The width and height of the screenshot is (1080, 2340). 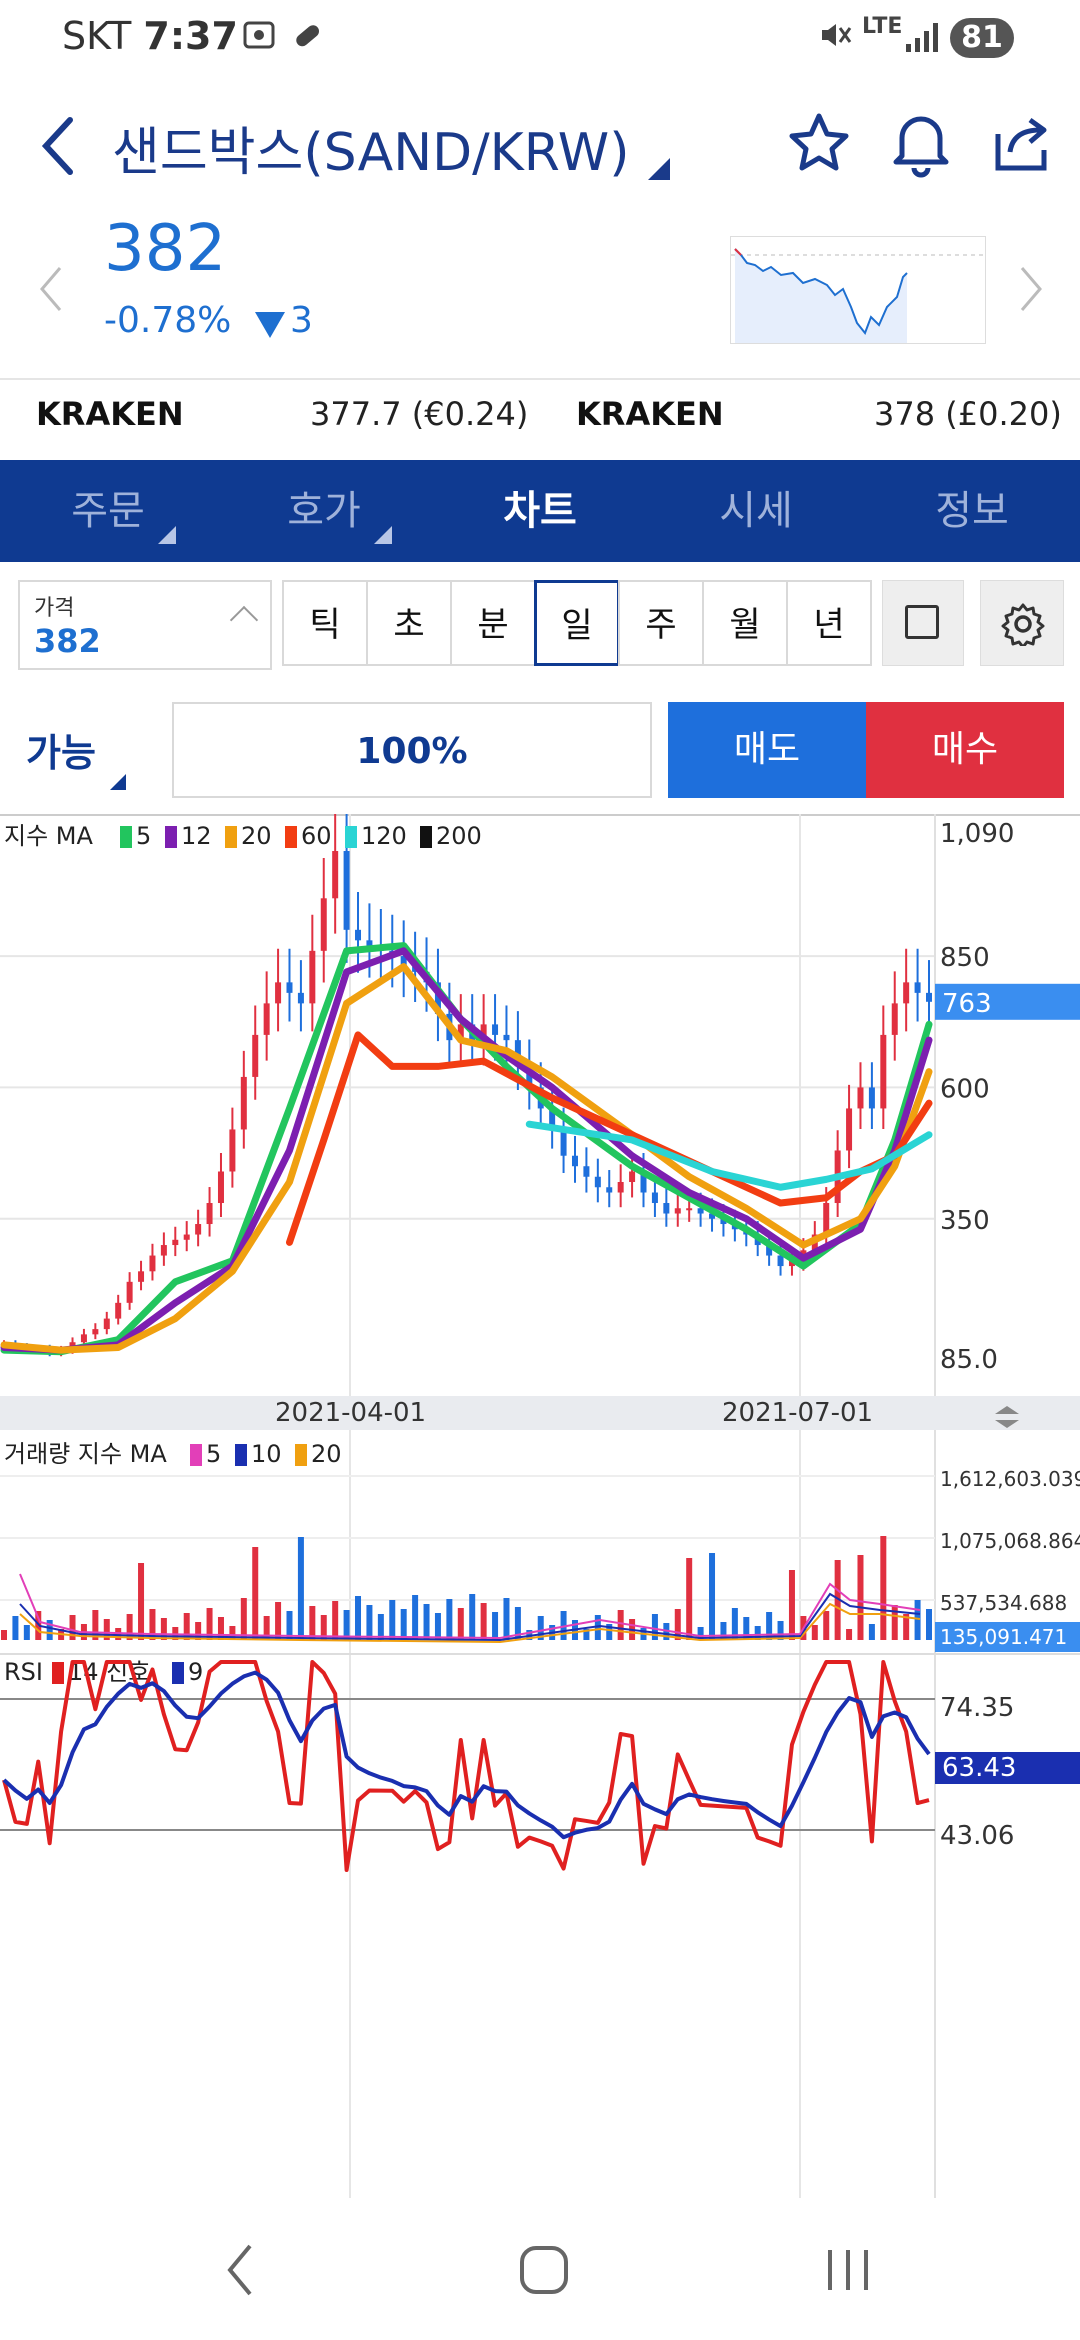 I want to click on chart-settings-button, so click(x=1022, y=623).